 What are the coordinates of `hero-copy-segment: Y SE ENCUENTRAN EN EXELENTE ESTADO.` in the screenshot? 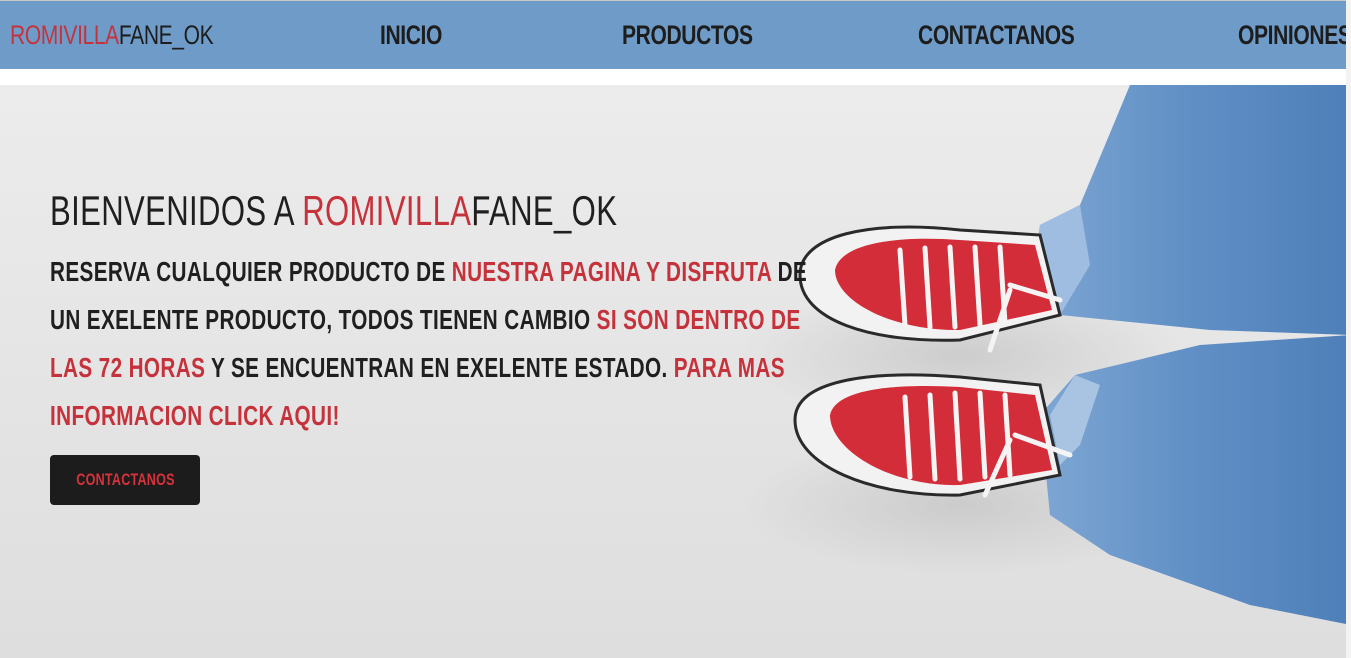 It's located at (439, 367).